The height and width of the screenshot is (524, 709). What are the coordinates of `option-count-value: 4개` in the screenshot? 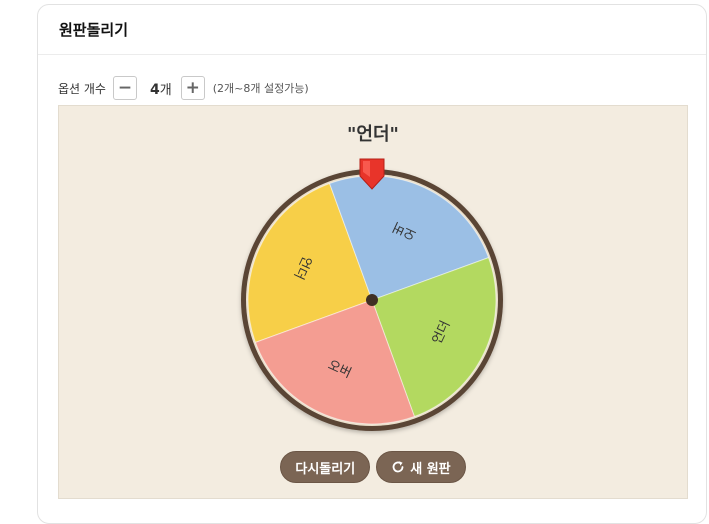 It's located at (160, 89).